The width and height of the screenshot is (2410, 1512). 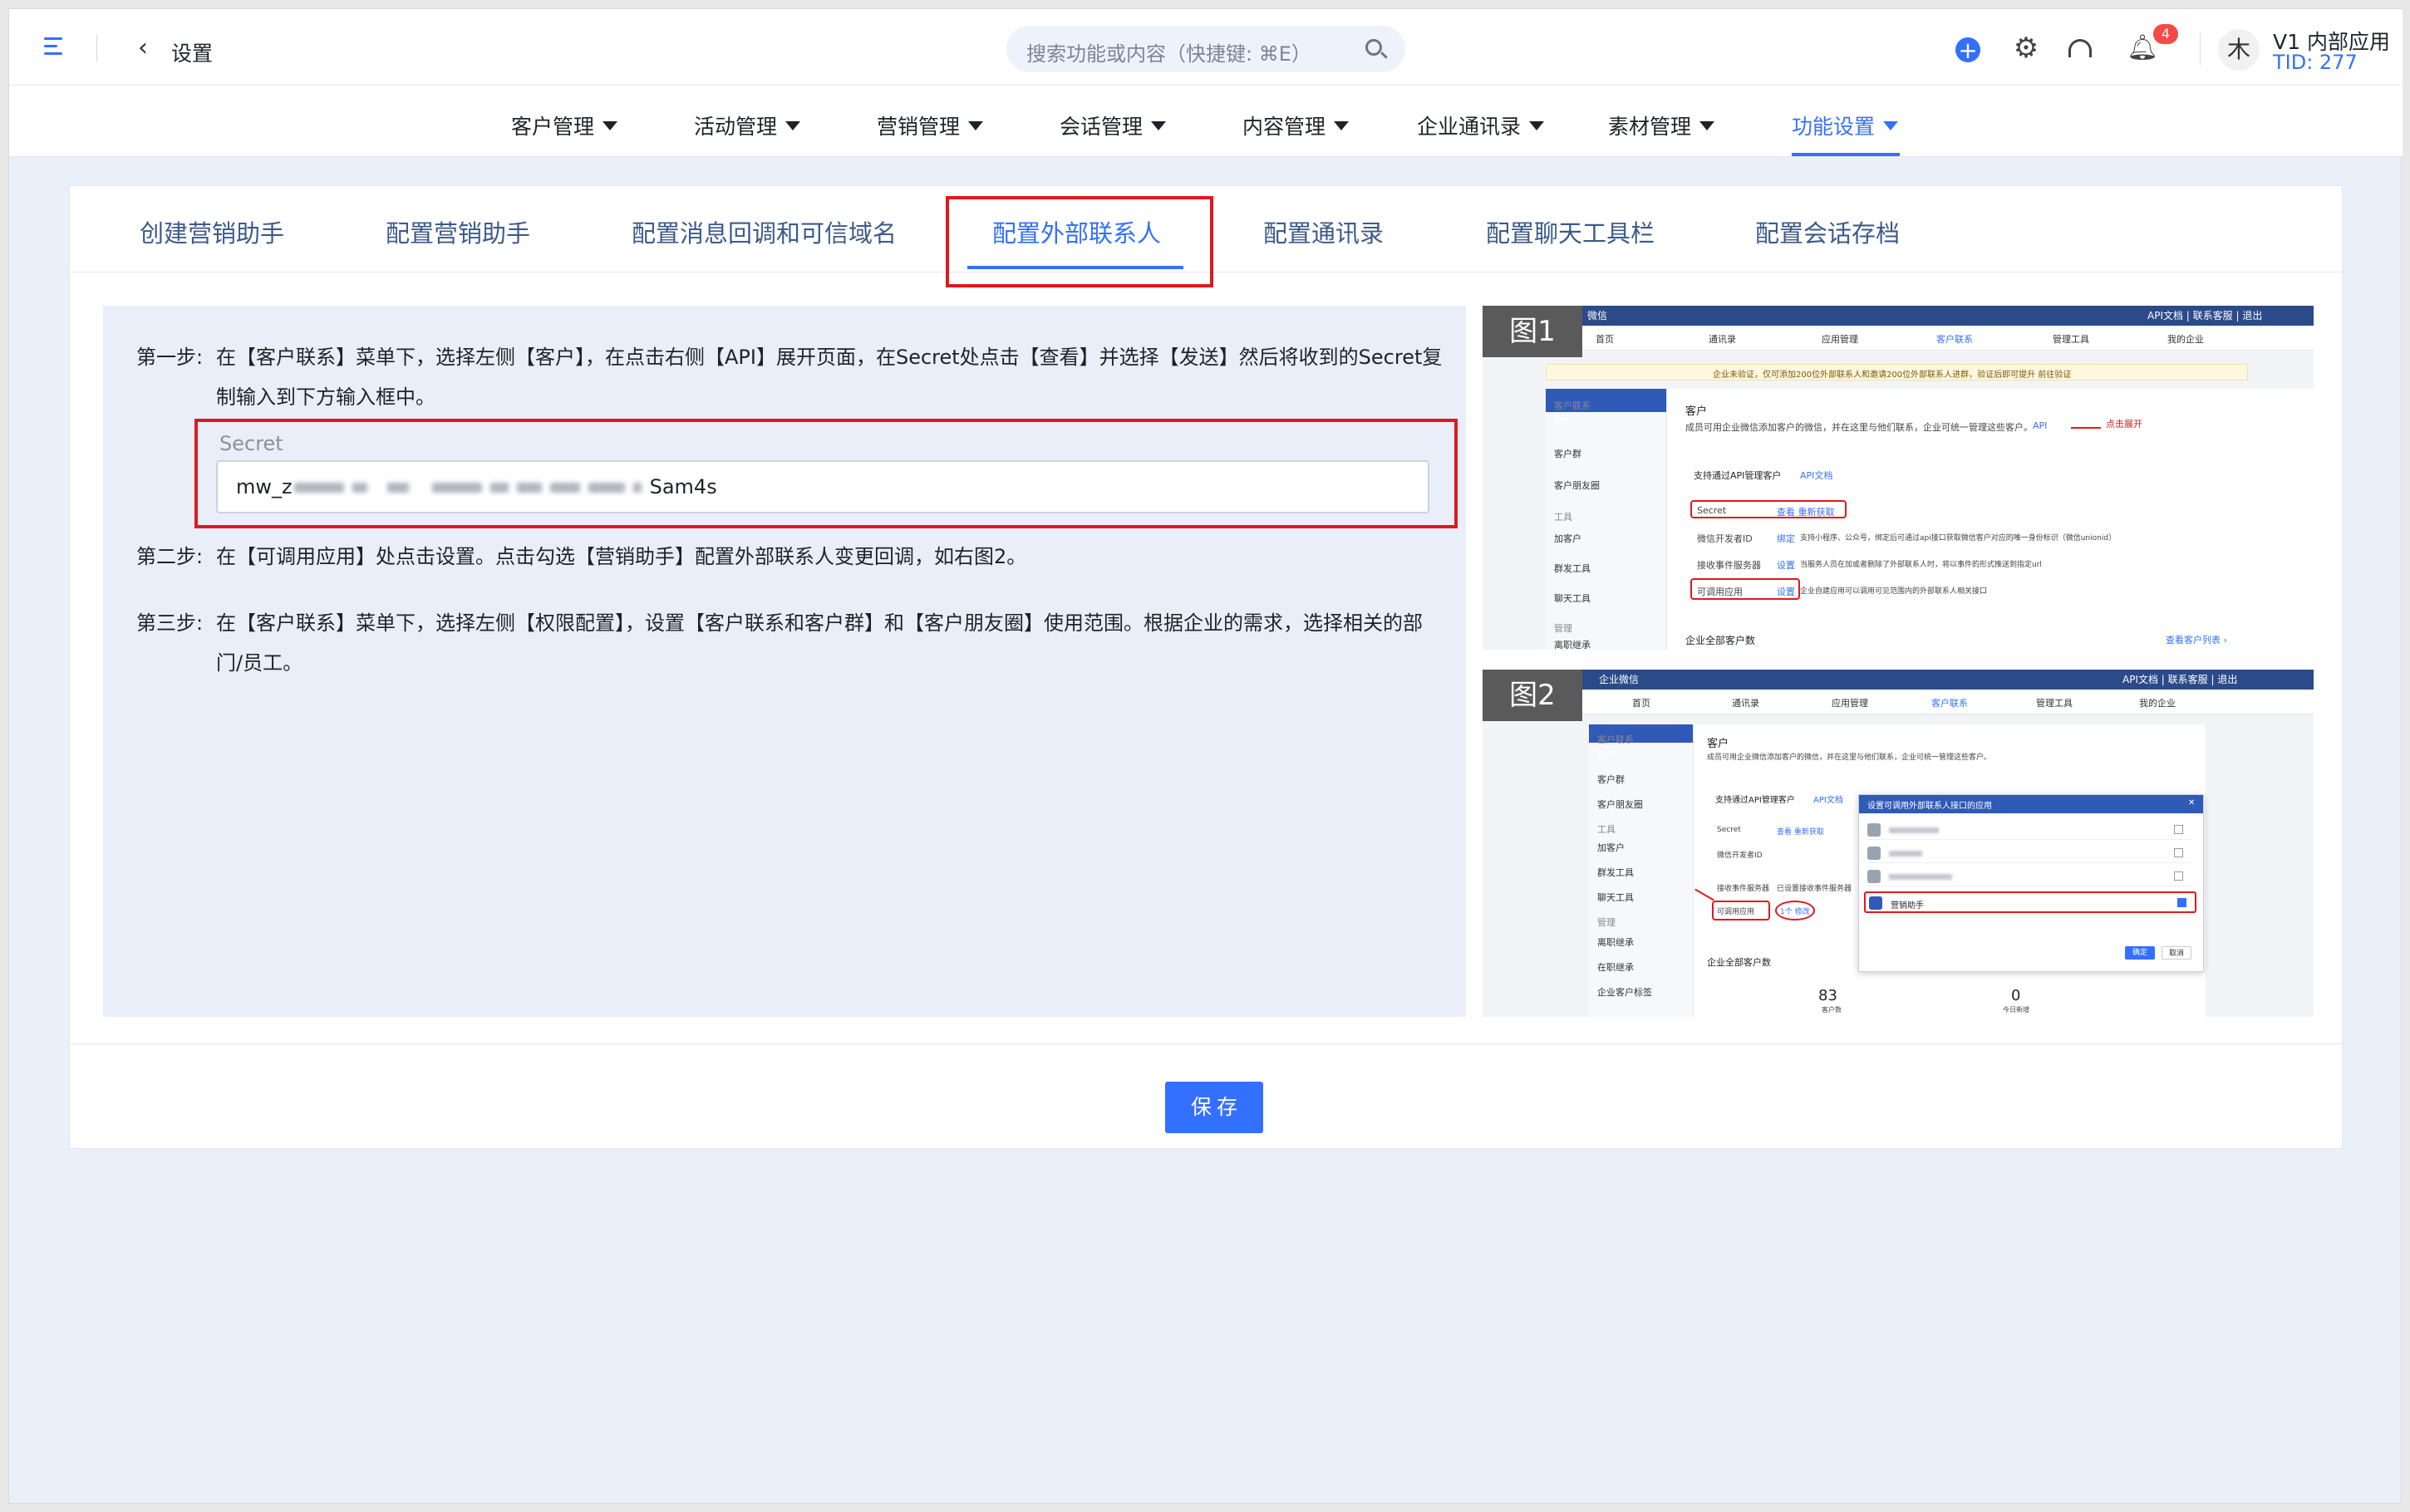 I want to click on step-1-label: 第一步:, so click(x=170, y=357).